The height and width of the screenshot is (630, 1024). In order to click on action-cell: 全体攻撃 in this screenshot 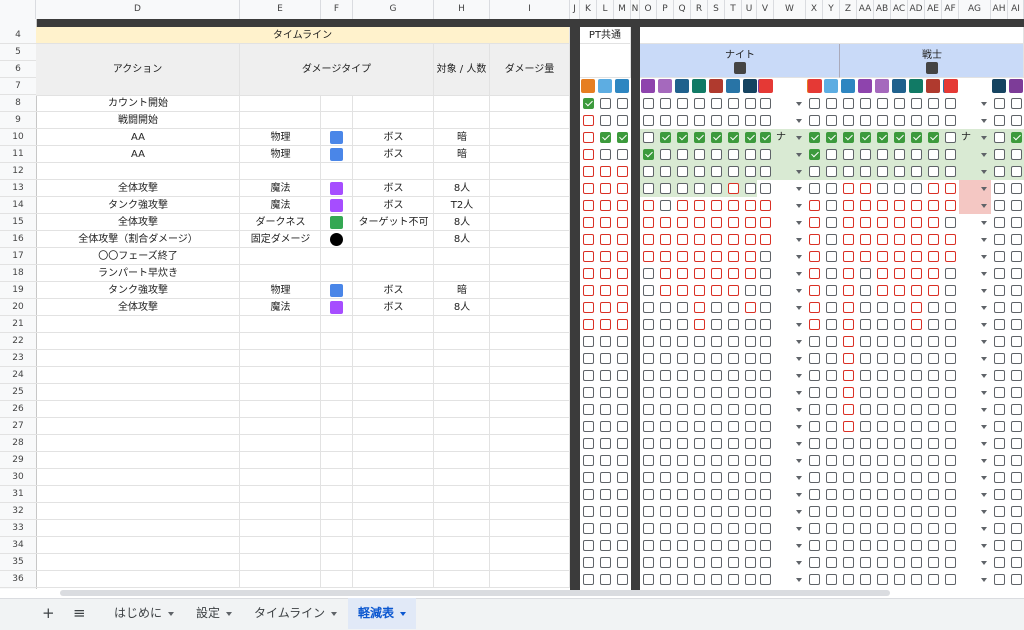, I will do `click(138, 307)`.